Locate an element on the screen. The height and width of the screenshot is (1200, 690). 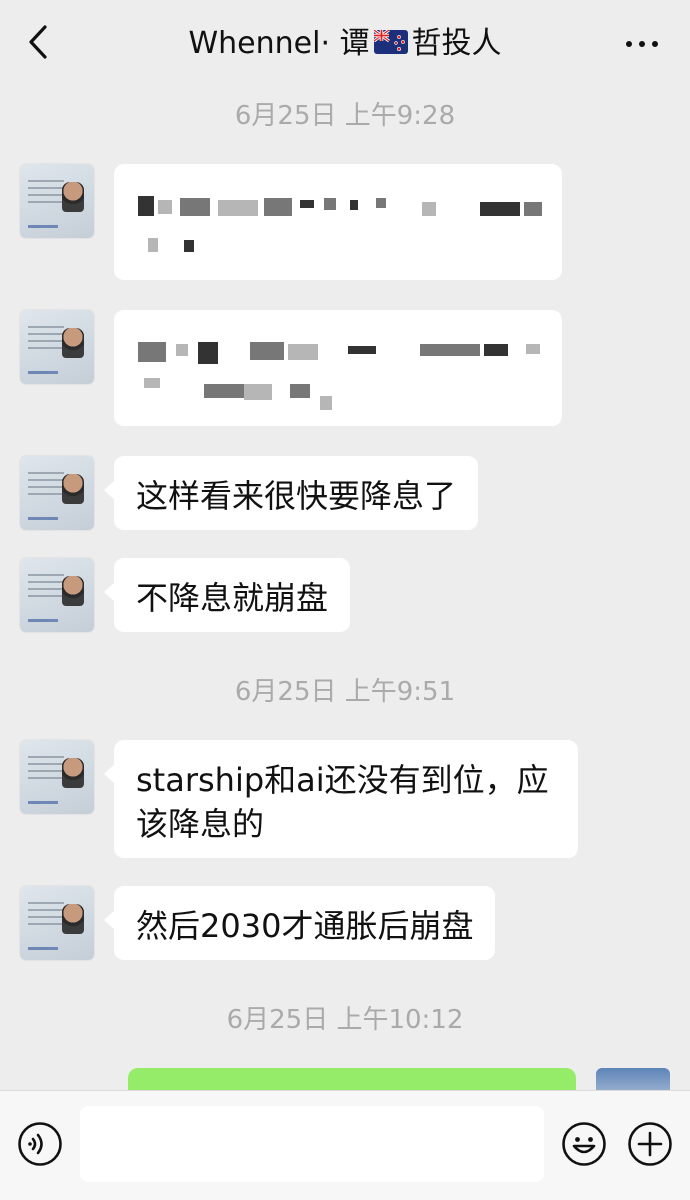
message-text: 然后2030才通胀后崩盘 is located at coordinates (305, 926).